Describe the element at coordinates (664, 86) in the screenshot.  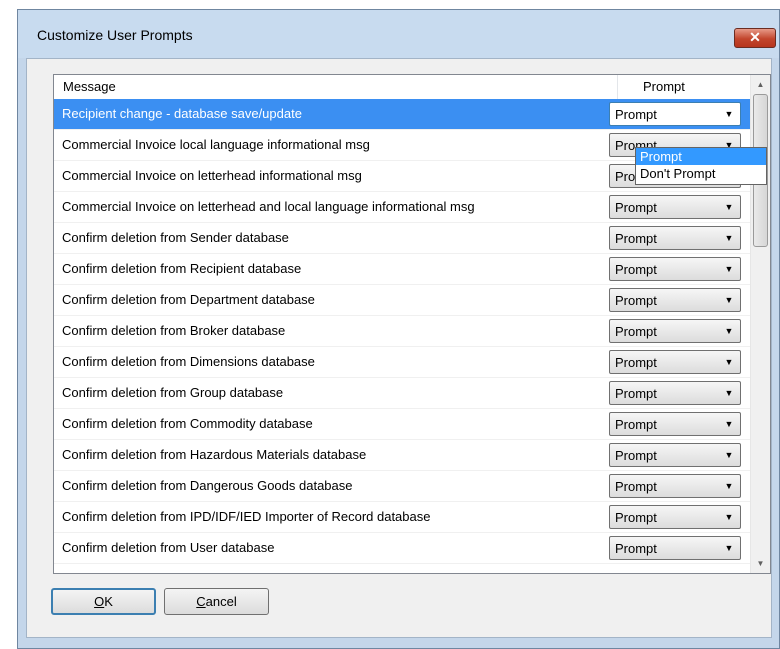
I see `column-header-prompt: Prompt` at that location.